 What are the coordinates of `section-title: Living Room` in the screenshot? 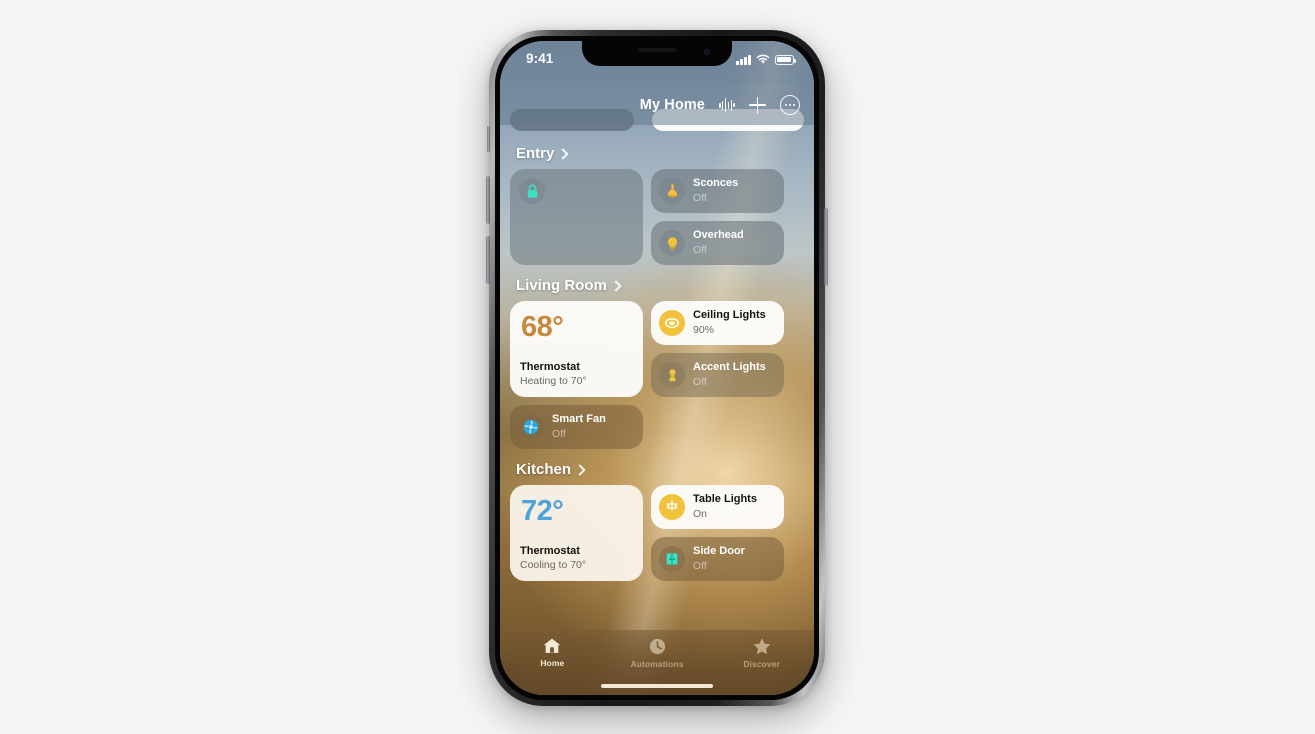 It's located at (561, 285).